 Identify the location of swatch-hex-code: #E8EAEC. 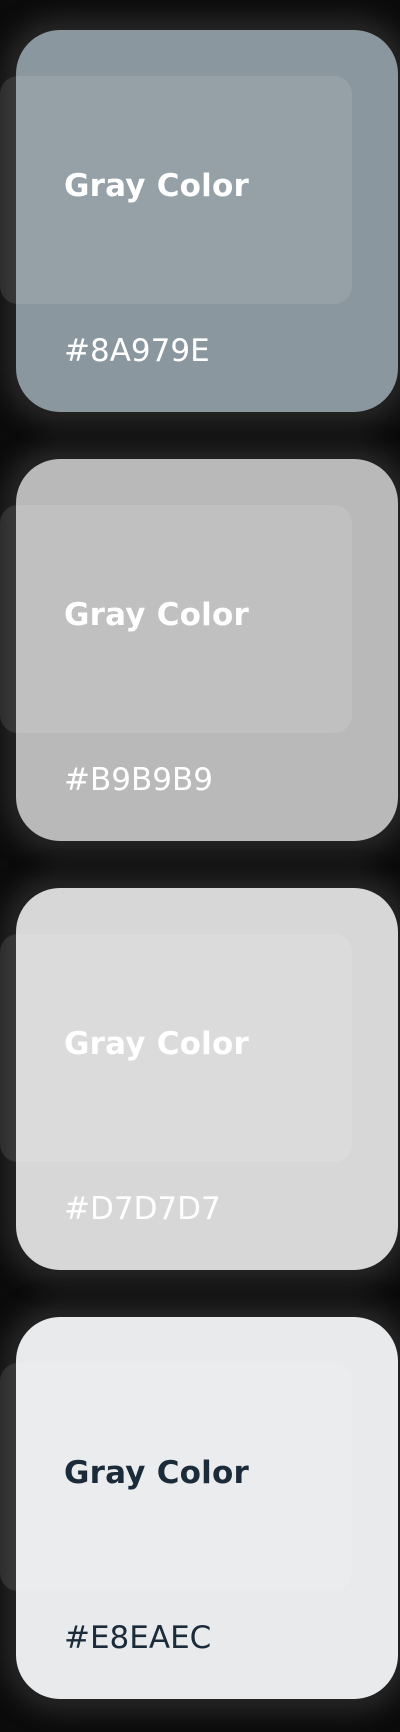
(138, 1638).